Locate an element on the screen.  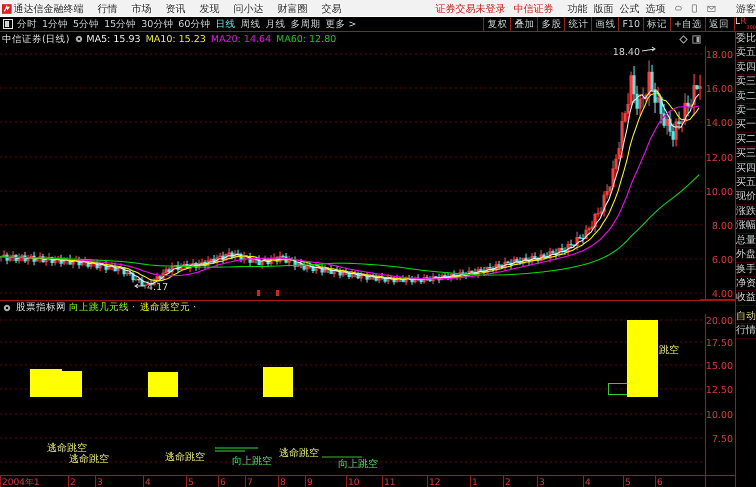
indicator-axis-label: 12.50 is located at coordinates (719, 390).